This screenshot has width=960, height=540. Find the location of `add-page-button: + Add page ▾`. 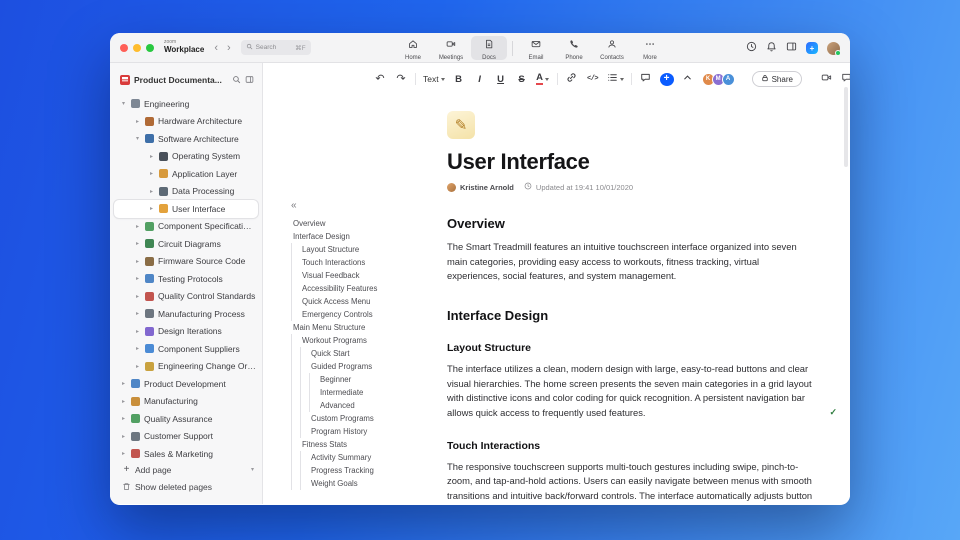

add-page-button: + Add page ▾ is located at coordinates (186, 470).